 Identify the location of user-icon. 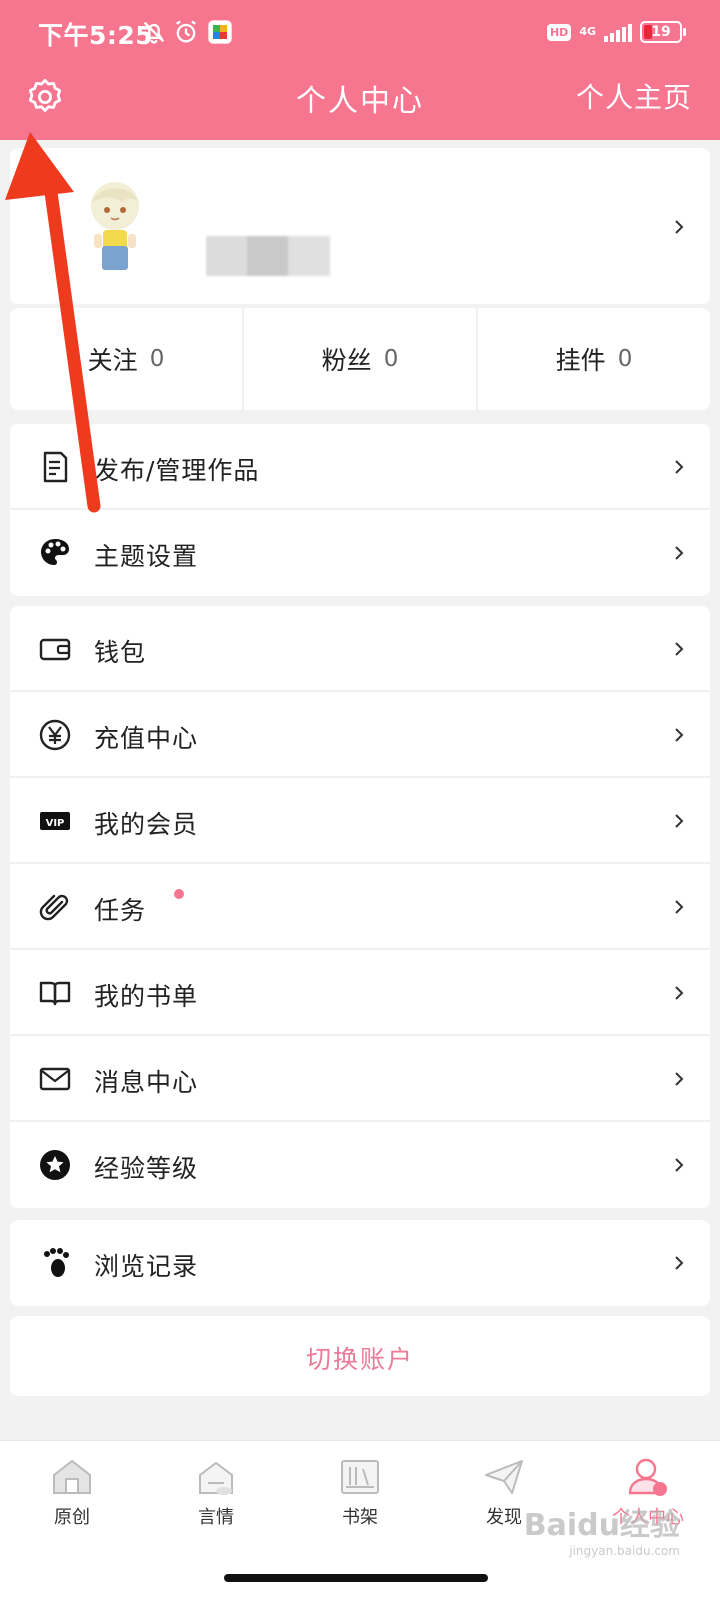
(647, 1477).